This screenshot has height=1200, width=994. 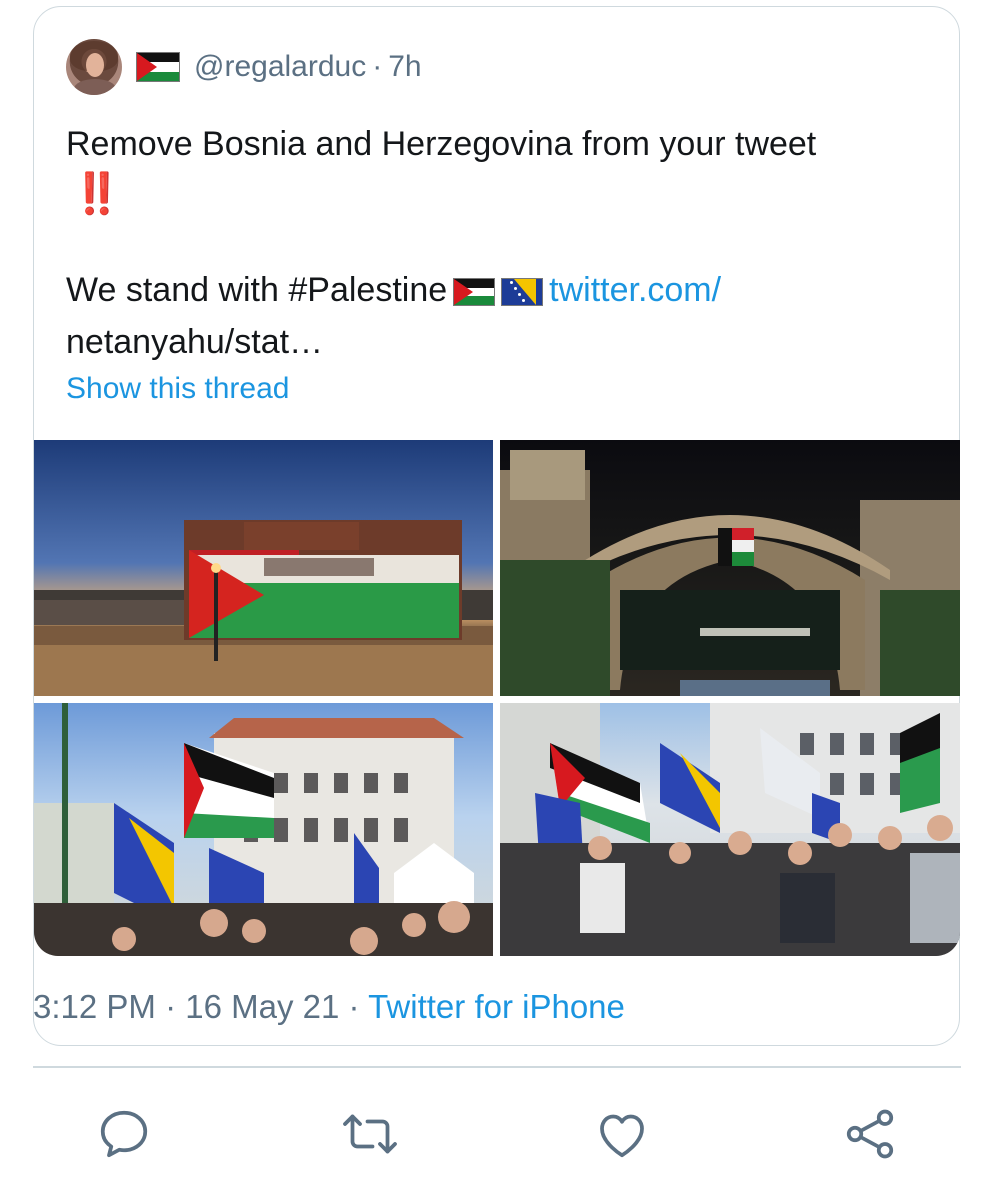 I want to click on reply-icon, so click(x=124, y=1134).